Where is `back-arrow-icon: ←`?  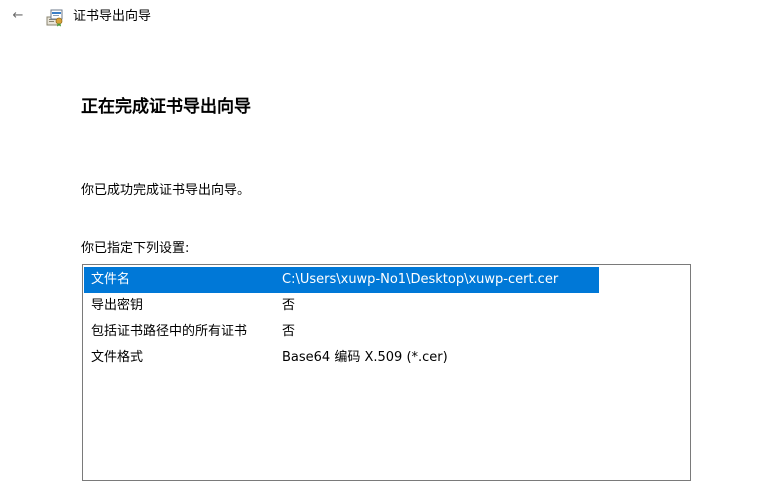 back-arrow-icon: ← is located at coordinates (18, 16).